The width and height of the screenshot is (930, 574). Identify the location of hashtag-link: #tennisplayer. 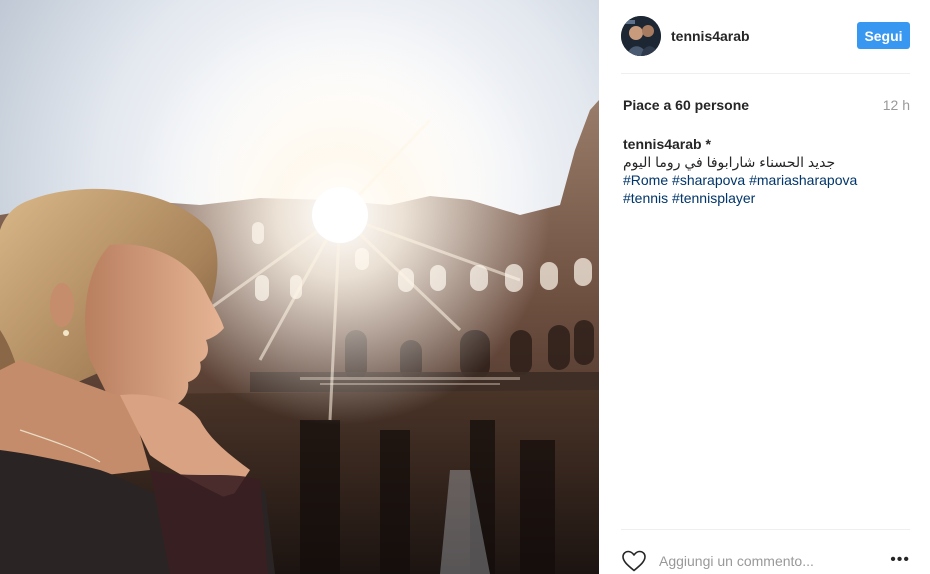
(713, 198).